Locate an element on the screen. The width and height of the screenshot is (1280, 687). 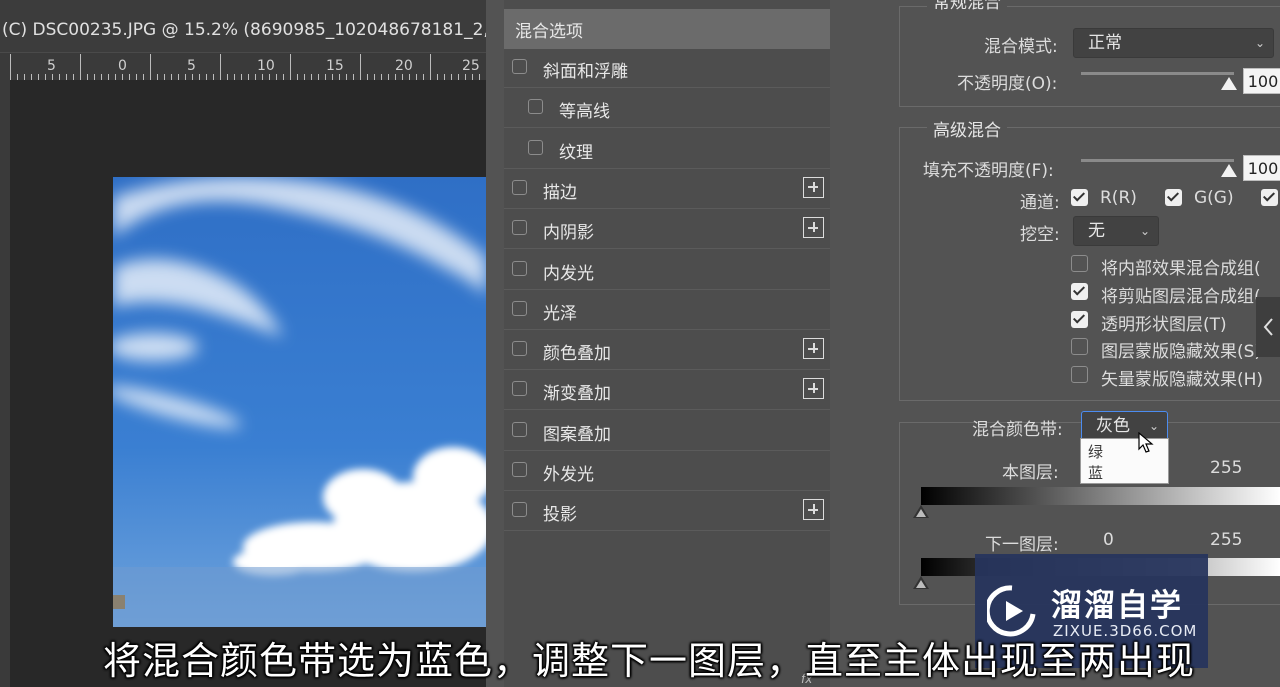
panel-collapse-tab is located at coordinates (1268, 327).